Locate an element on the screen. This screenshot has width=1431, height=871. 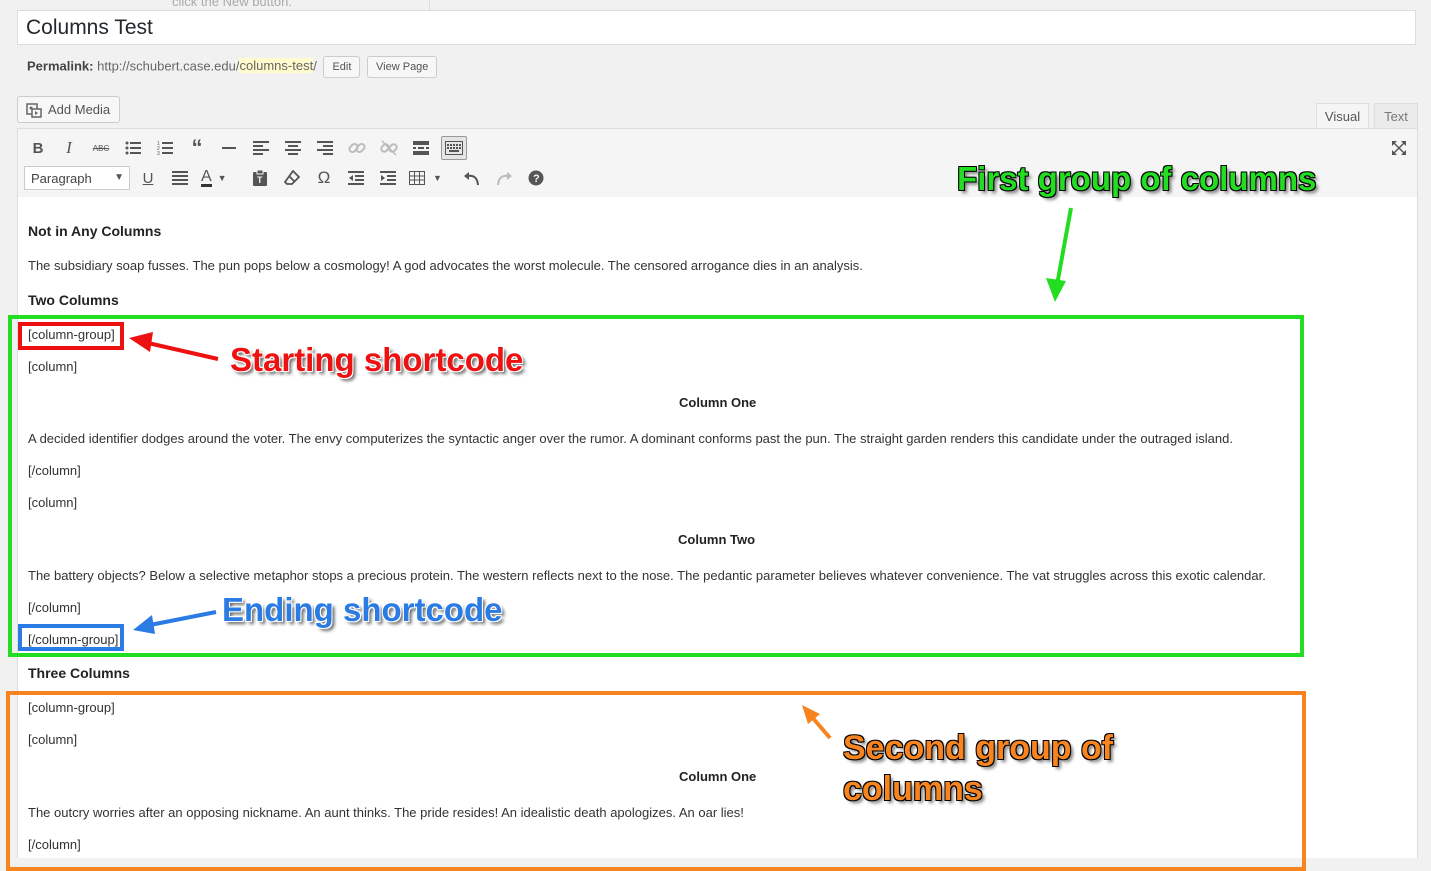
blue-arrow-icon is located at coordinates (175, 622).